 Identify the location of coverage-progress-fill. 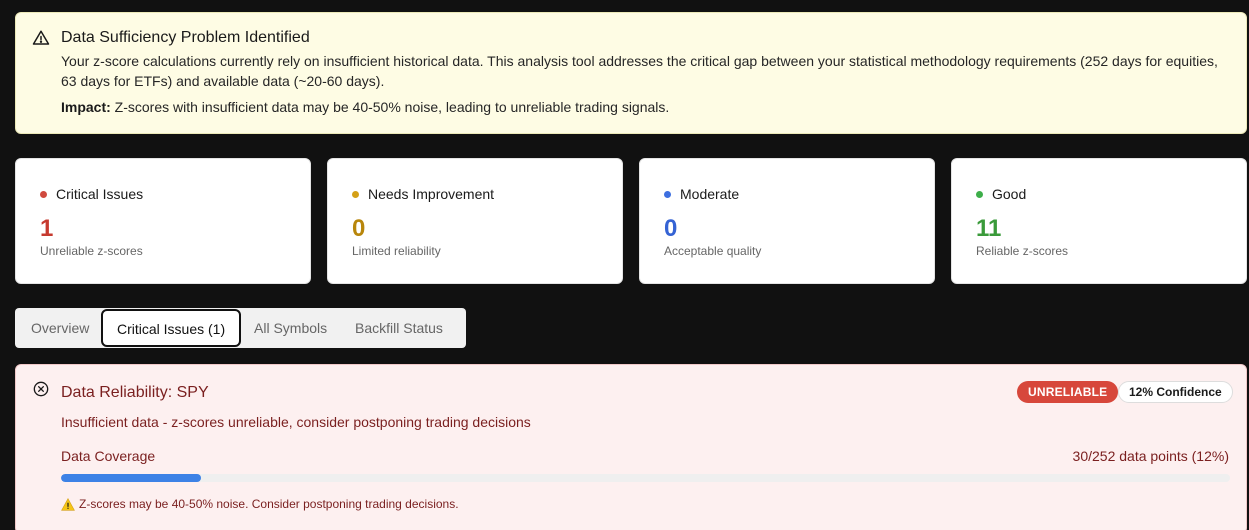
(131, 478).